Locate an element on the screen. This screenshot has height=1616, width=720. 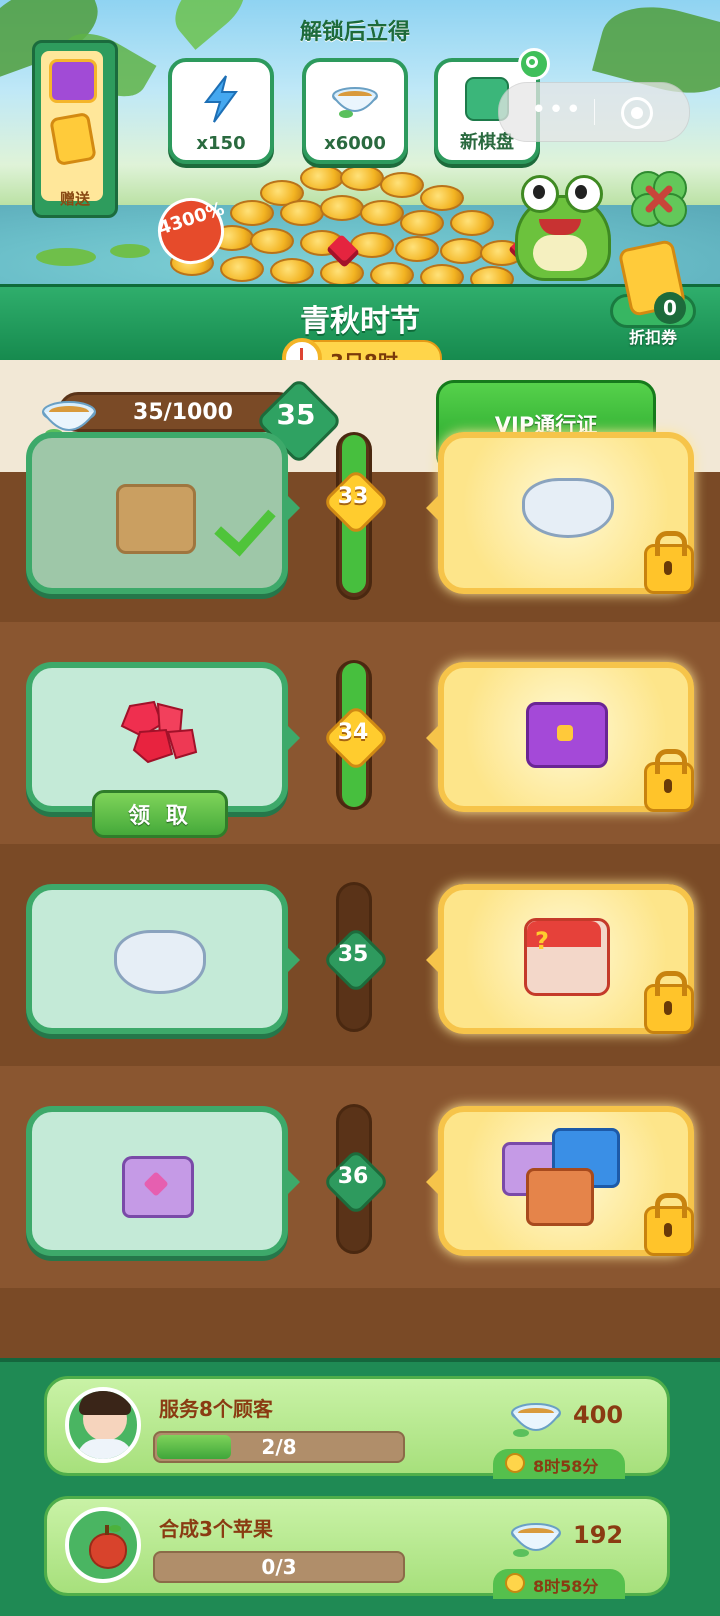
reward-row-34: 领 取 34 is located at coordinates (360, 733).